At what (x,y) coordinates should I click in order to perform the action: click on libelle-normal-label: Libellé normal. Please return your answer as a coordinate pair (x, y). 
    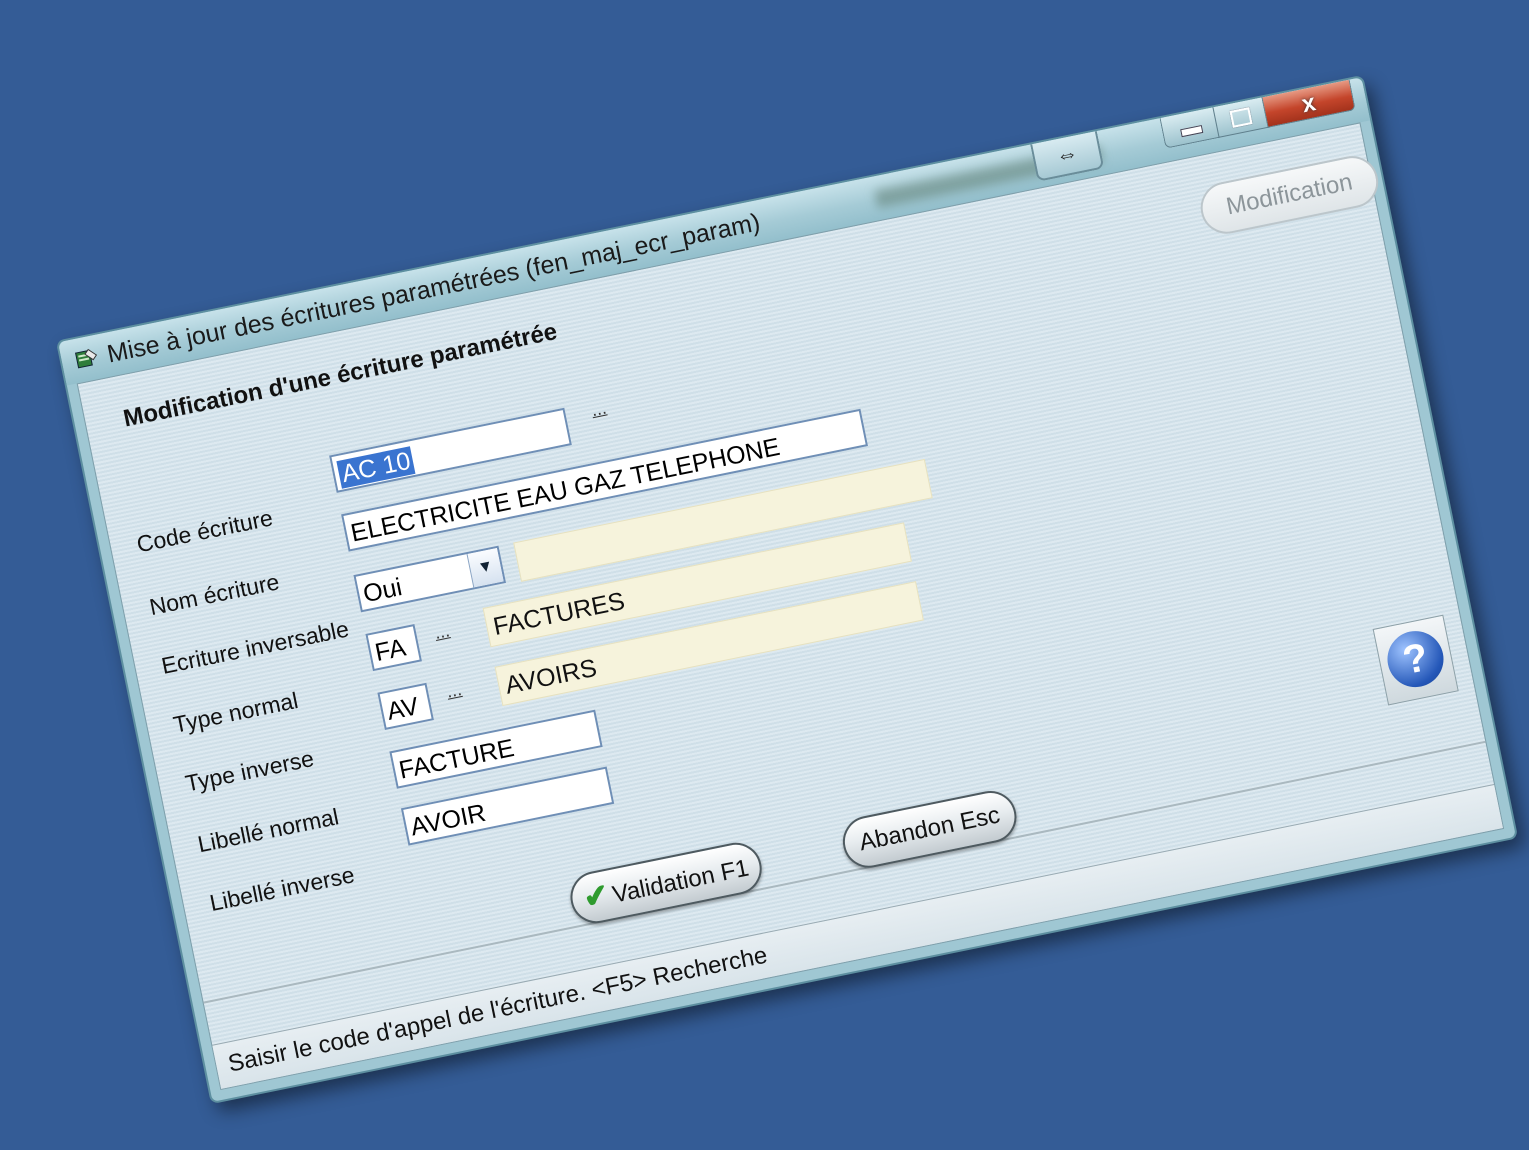
    Looking at the image, I should click on (268, 830).